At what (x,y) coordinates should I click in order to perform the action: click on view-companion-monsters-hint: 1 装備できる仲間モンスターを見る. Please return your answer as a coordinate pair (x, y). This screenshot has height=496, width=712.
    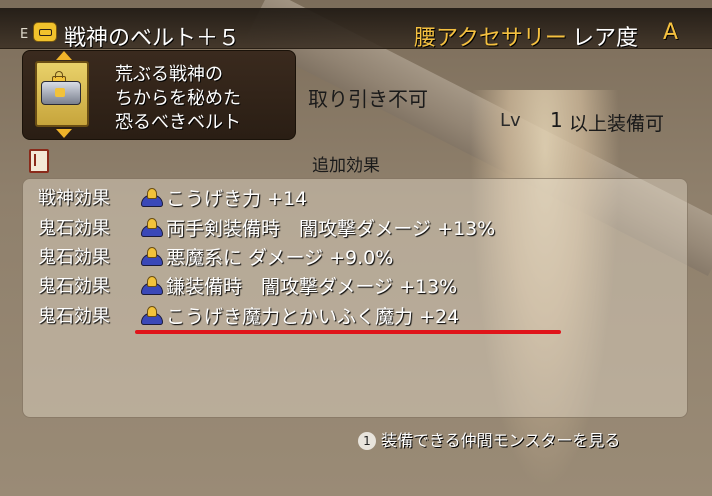
    Looking at the image, I should click on (489, 439).